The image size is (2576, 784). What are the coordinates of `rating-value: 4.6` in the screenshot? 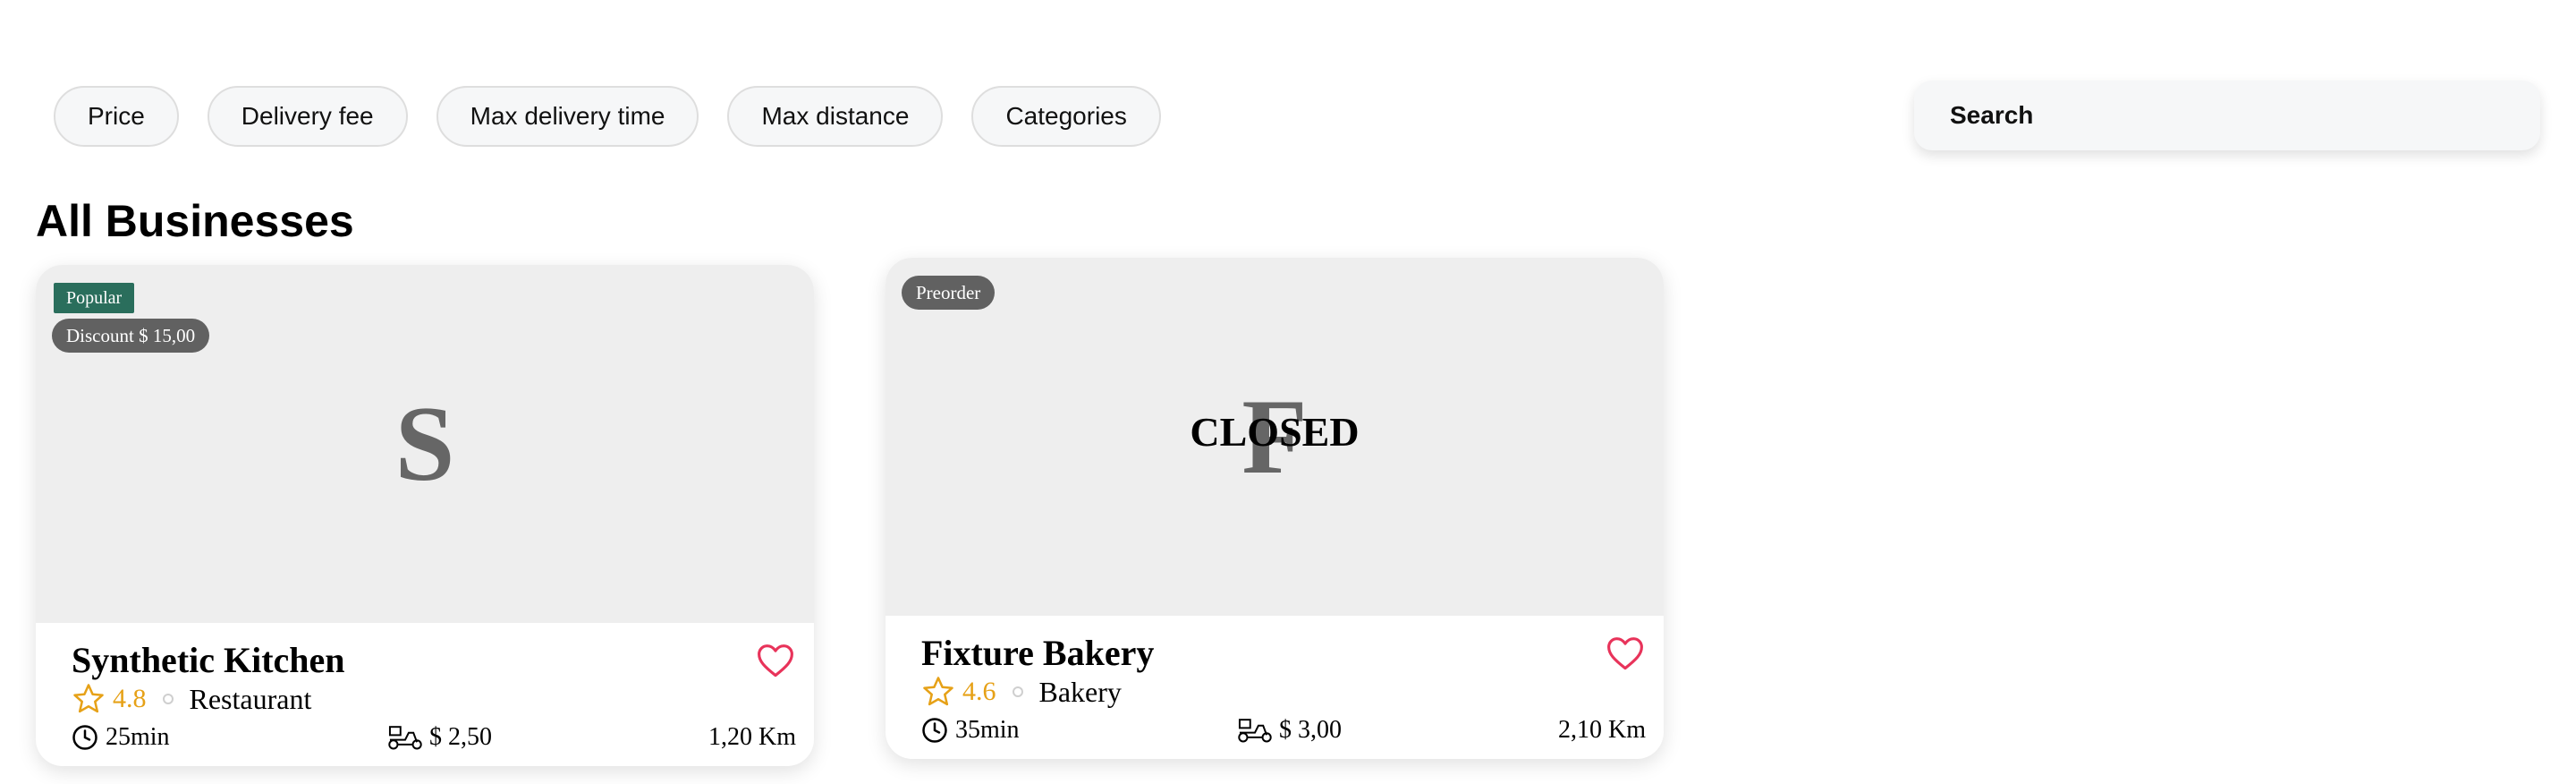 It's located at (979, 691).